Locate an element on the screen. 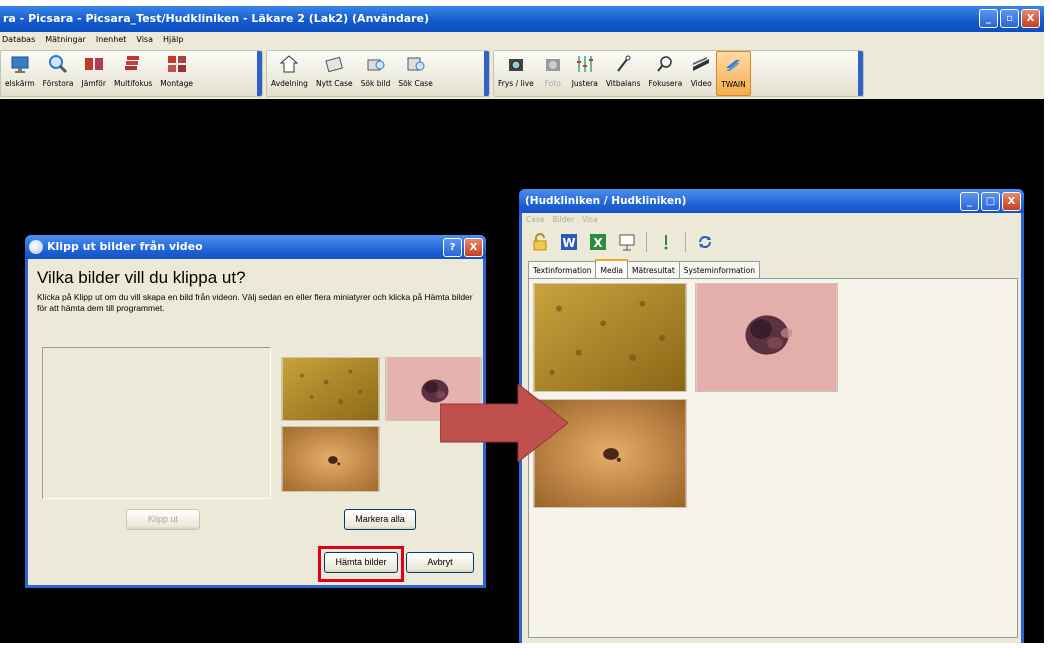 Image resolution: width=1051 pixels, height=648 pixels. focus-icon is located at coordinates (665, 64).